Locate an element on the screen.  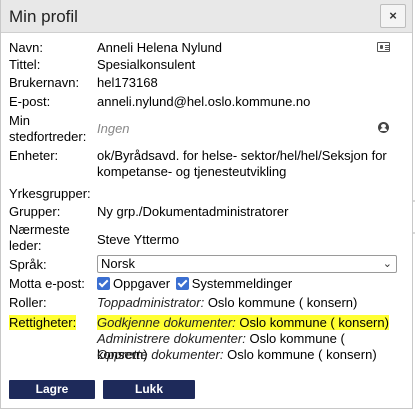
oppgaver-checkbox is located at coordinates (103, 283).